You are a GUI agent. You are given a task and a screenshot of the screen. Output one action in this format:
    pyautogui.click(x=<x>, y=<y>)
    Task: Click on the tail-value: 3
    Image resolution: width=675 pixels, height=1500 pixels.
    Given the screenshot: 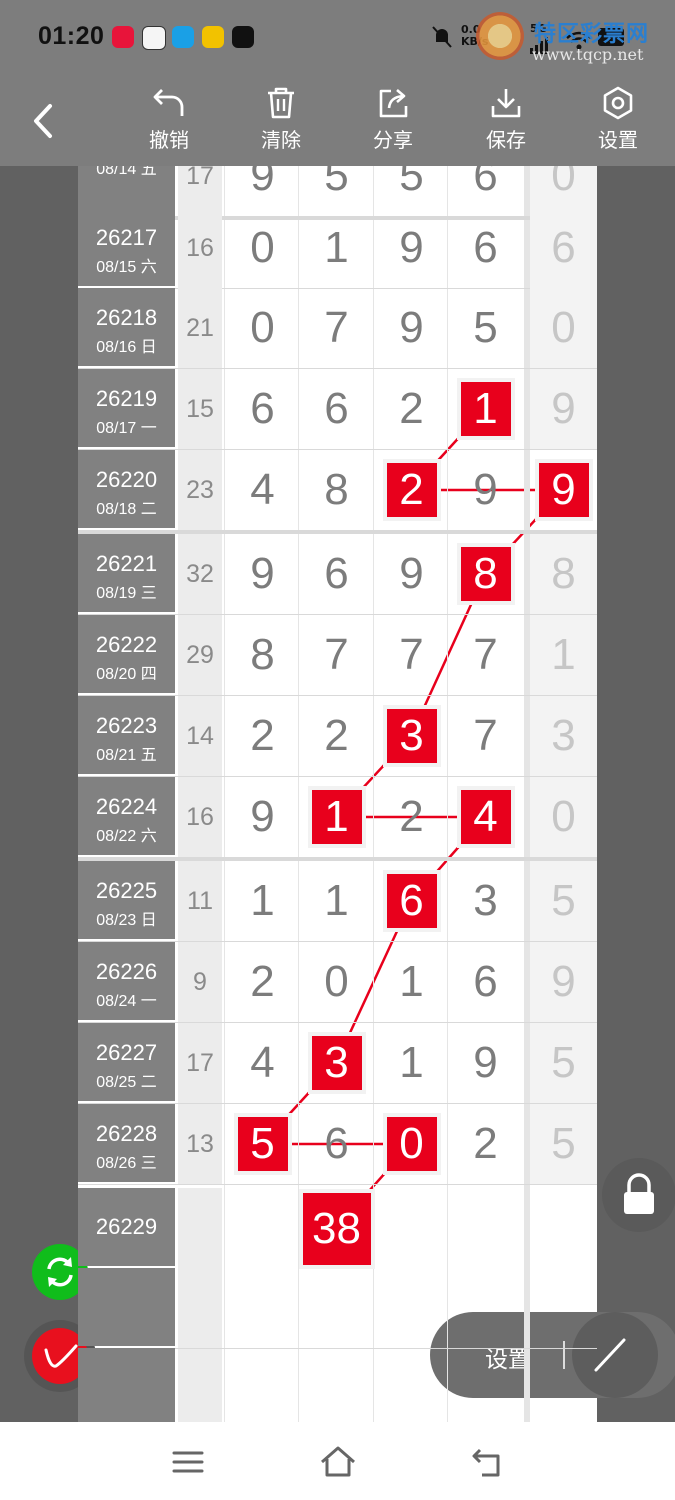 What is the action you would take?
    pyautogui.click(x=563, y=735)
    